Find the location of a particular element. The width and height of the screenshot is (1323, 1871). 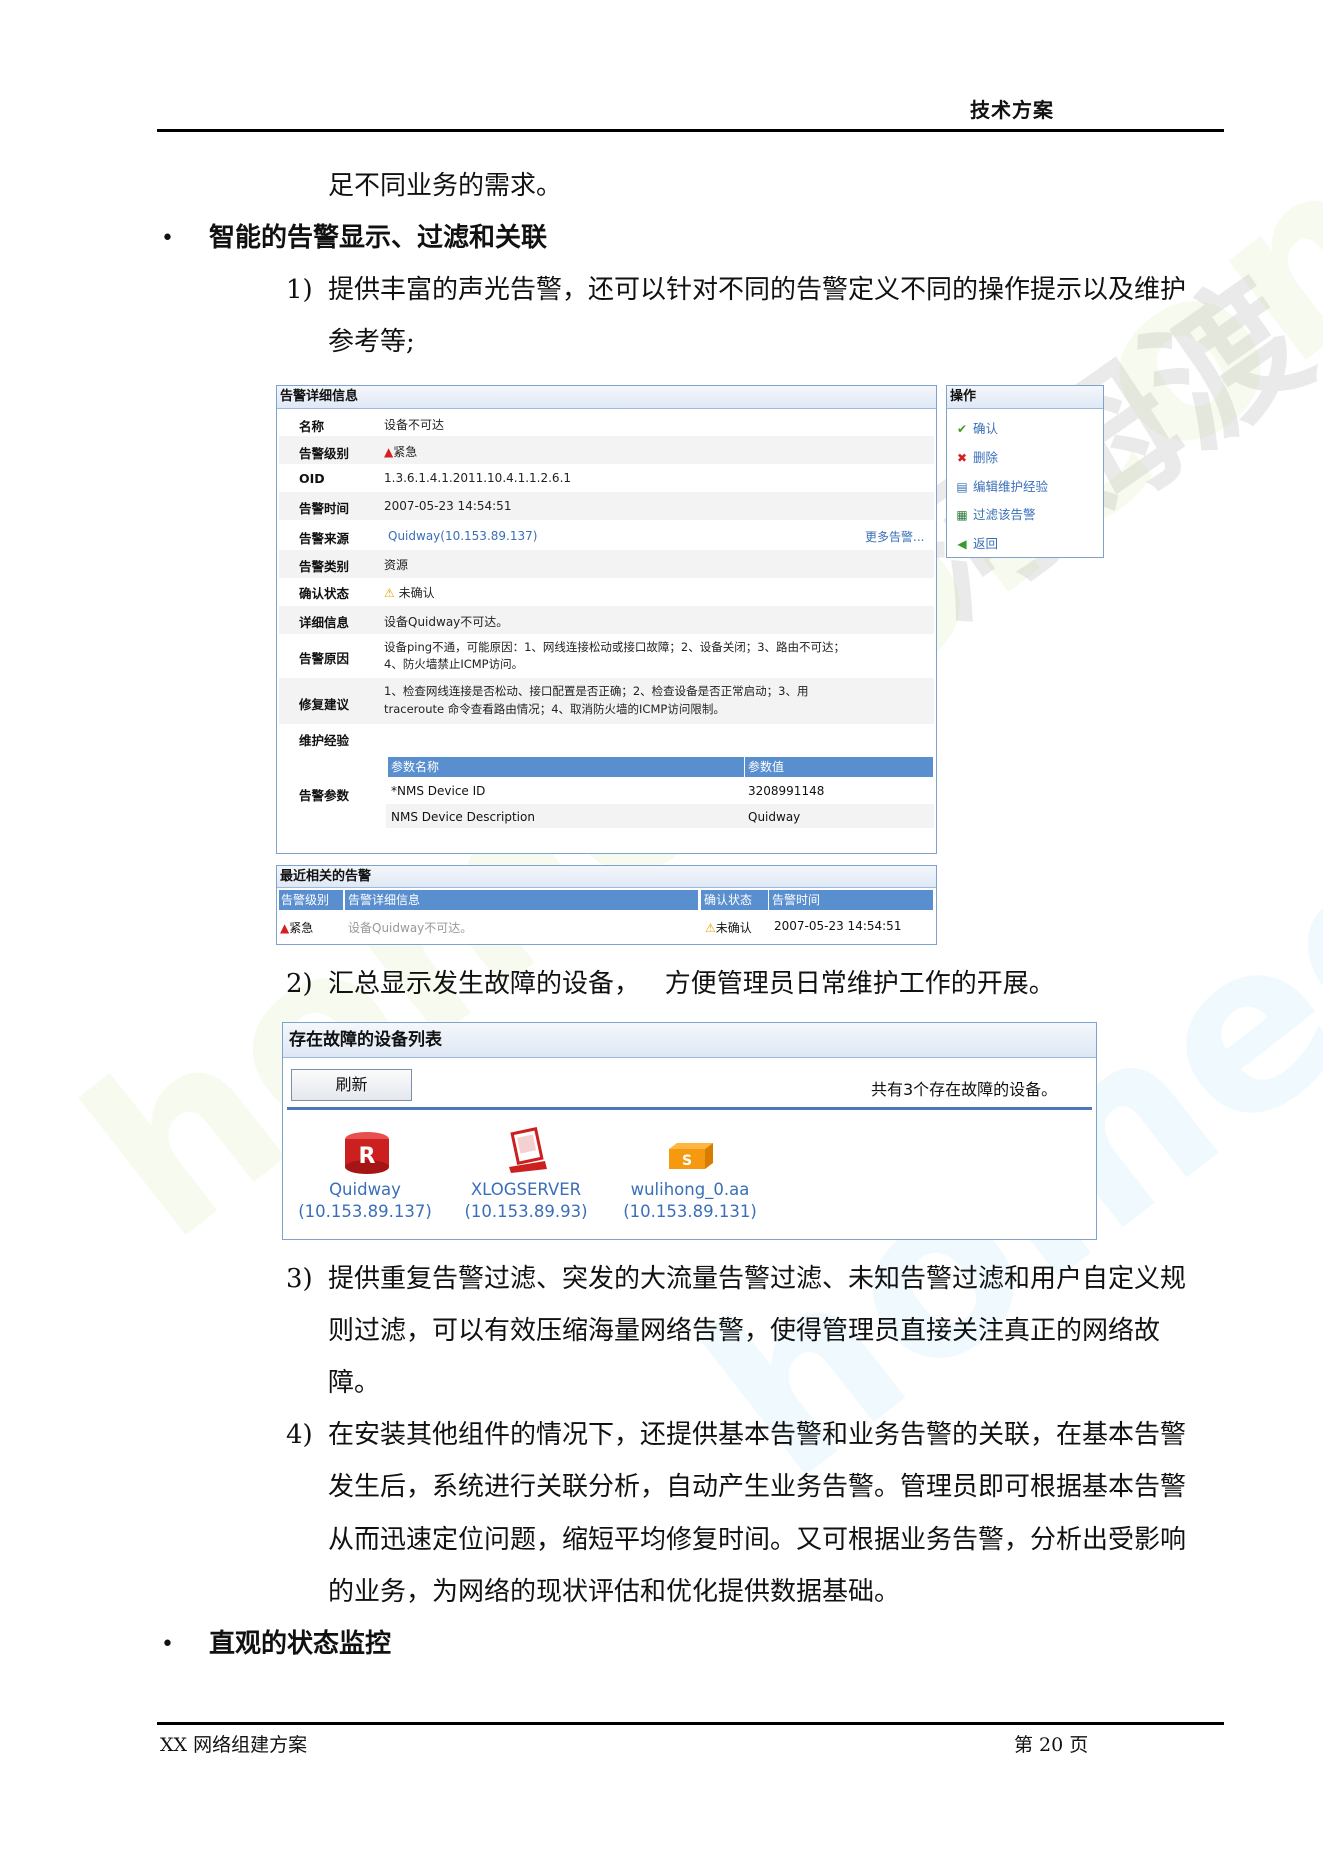

footer-page-number: 第 20 页 is located at coordinates (1051, 1745).